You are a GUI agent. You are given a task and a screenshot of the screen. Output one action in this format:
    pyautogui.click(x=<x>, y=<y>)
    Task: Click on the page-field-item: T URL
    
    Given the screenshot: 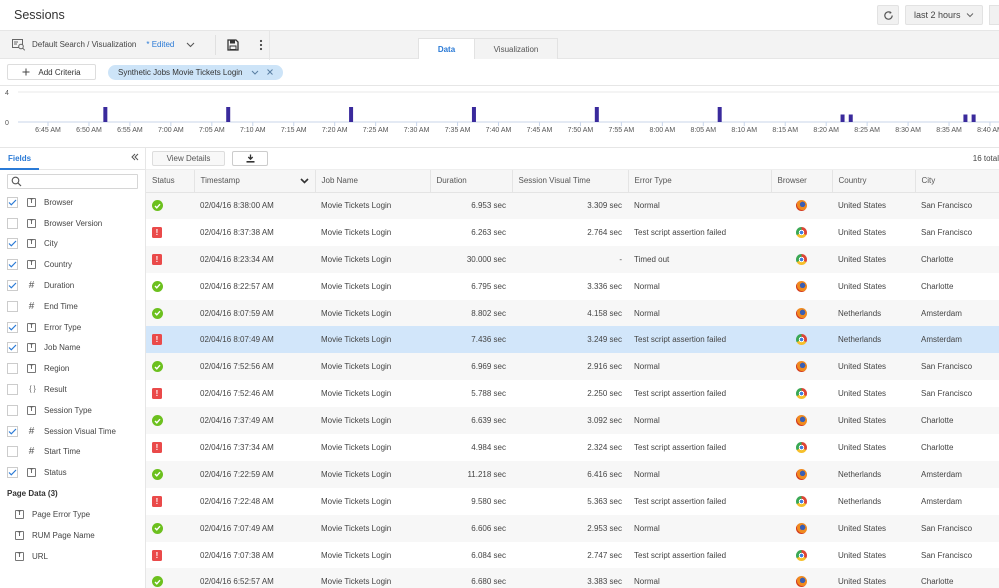 What is the action you would take?
    pyautogui.click(x=72, y=556)
    